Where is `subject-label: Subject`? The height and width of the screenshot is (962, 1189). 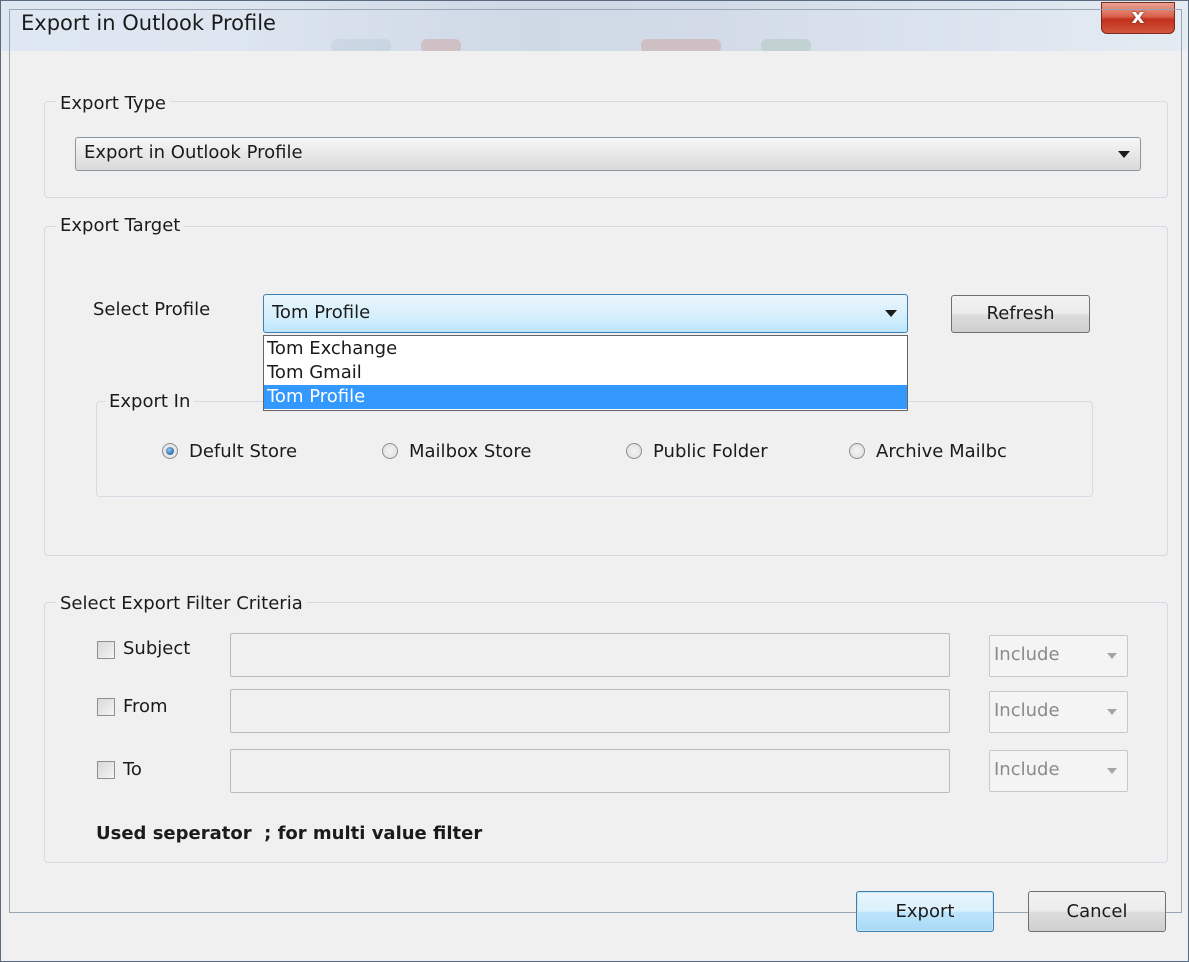 subject-label: Subject is located at coordinates (157, 648).